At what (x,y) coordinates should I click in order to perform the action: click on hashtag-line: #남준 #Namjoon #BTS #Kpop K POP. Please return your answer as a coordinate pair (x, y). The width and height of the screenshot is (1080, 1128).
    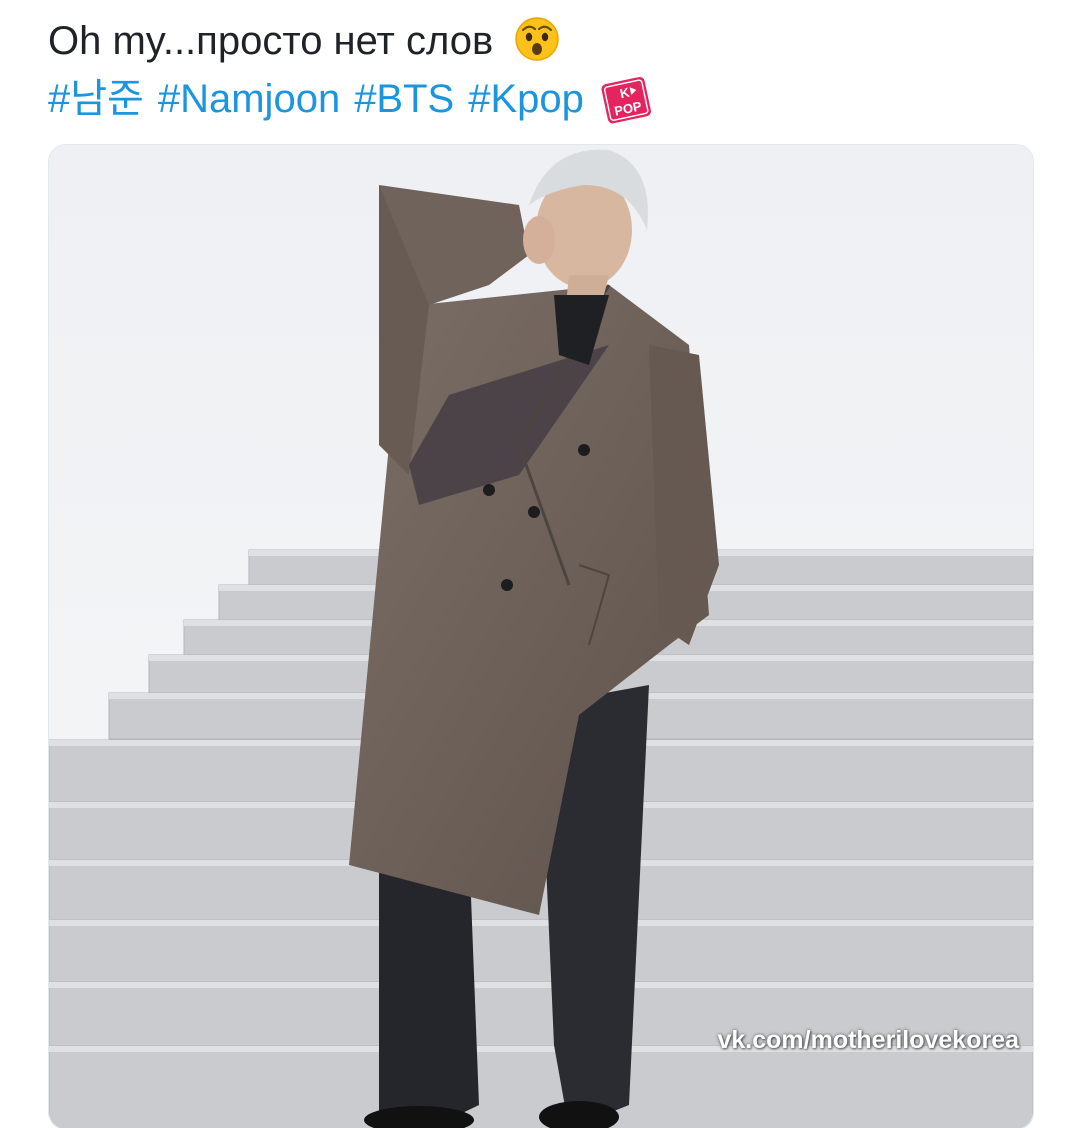
    Looking at the image, I should click on (548, 99).